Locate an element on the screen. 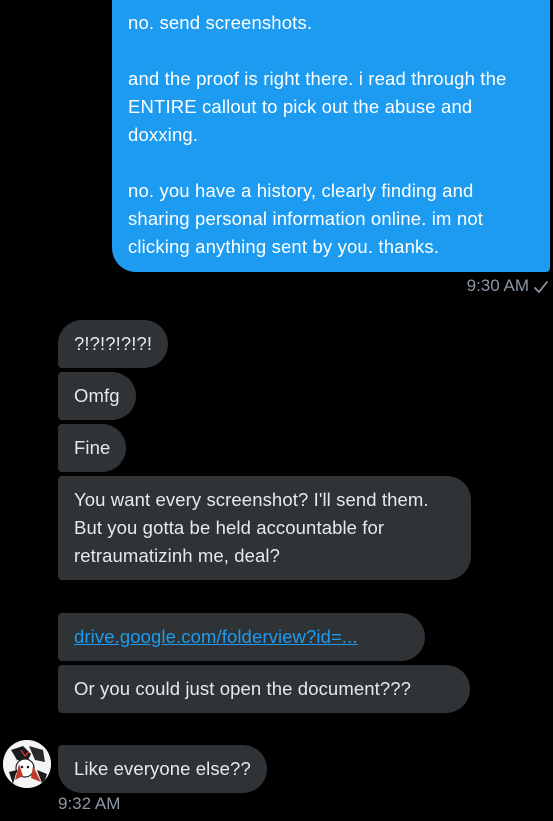 The height and width of the screenshot is (821, 553). received-message-bubble: Omfg is located at coordinates (97, 396).